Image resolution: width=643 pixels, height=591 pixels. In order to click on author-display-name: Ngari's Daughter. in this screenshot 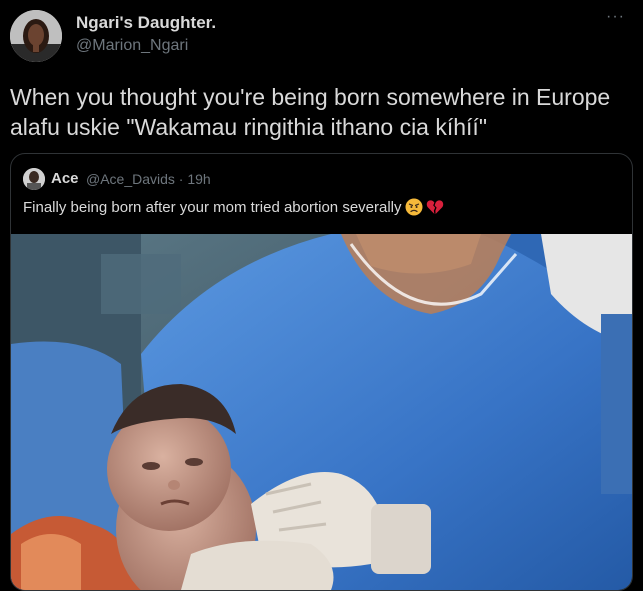, I will do `click(146, 23)`.